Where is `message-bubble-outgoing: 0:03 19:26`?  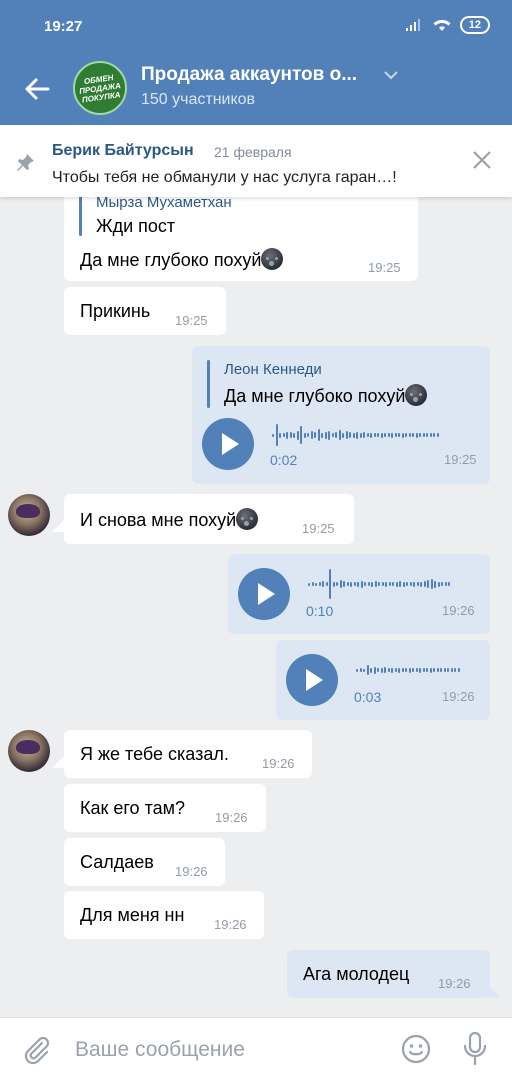
message-bubble-outgoing: 0:03 19:26 is located at coordinates (383, 680).